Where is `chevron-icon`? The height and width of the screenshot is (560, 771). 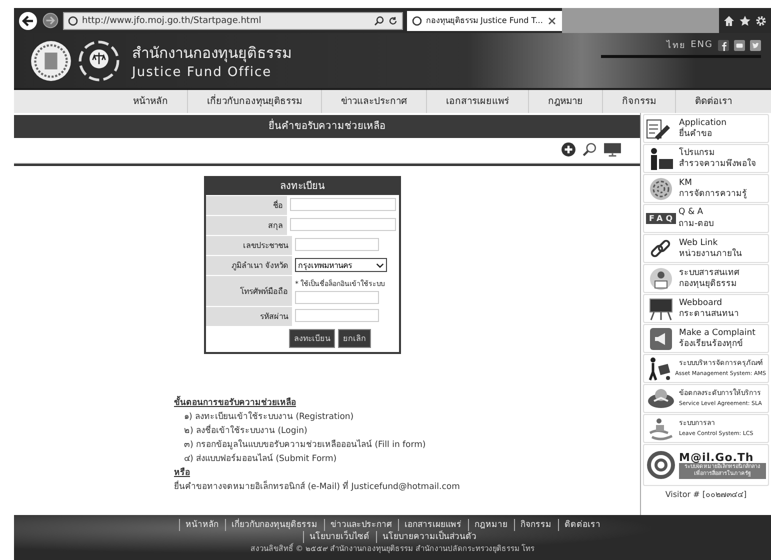 chevron-icon is located at coordinates (380, 265).